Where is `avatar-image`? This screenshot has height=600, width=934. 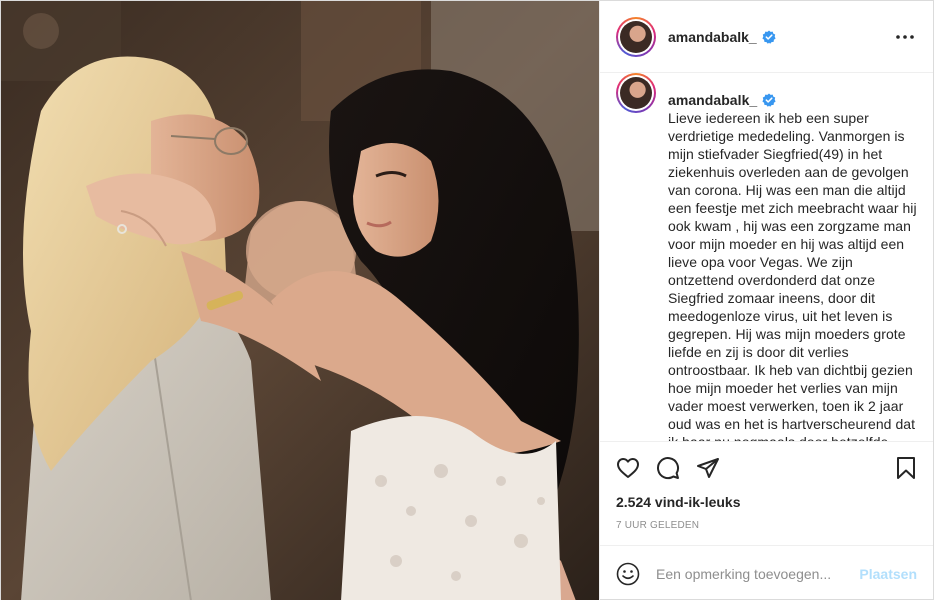 avatar-image is located at coordinates (636, 36).